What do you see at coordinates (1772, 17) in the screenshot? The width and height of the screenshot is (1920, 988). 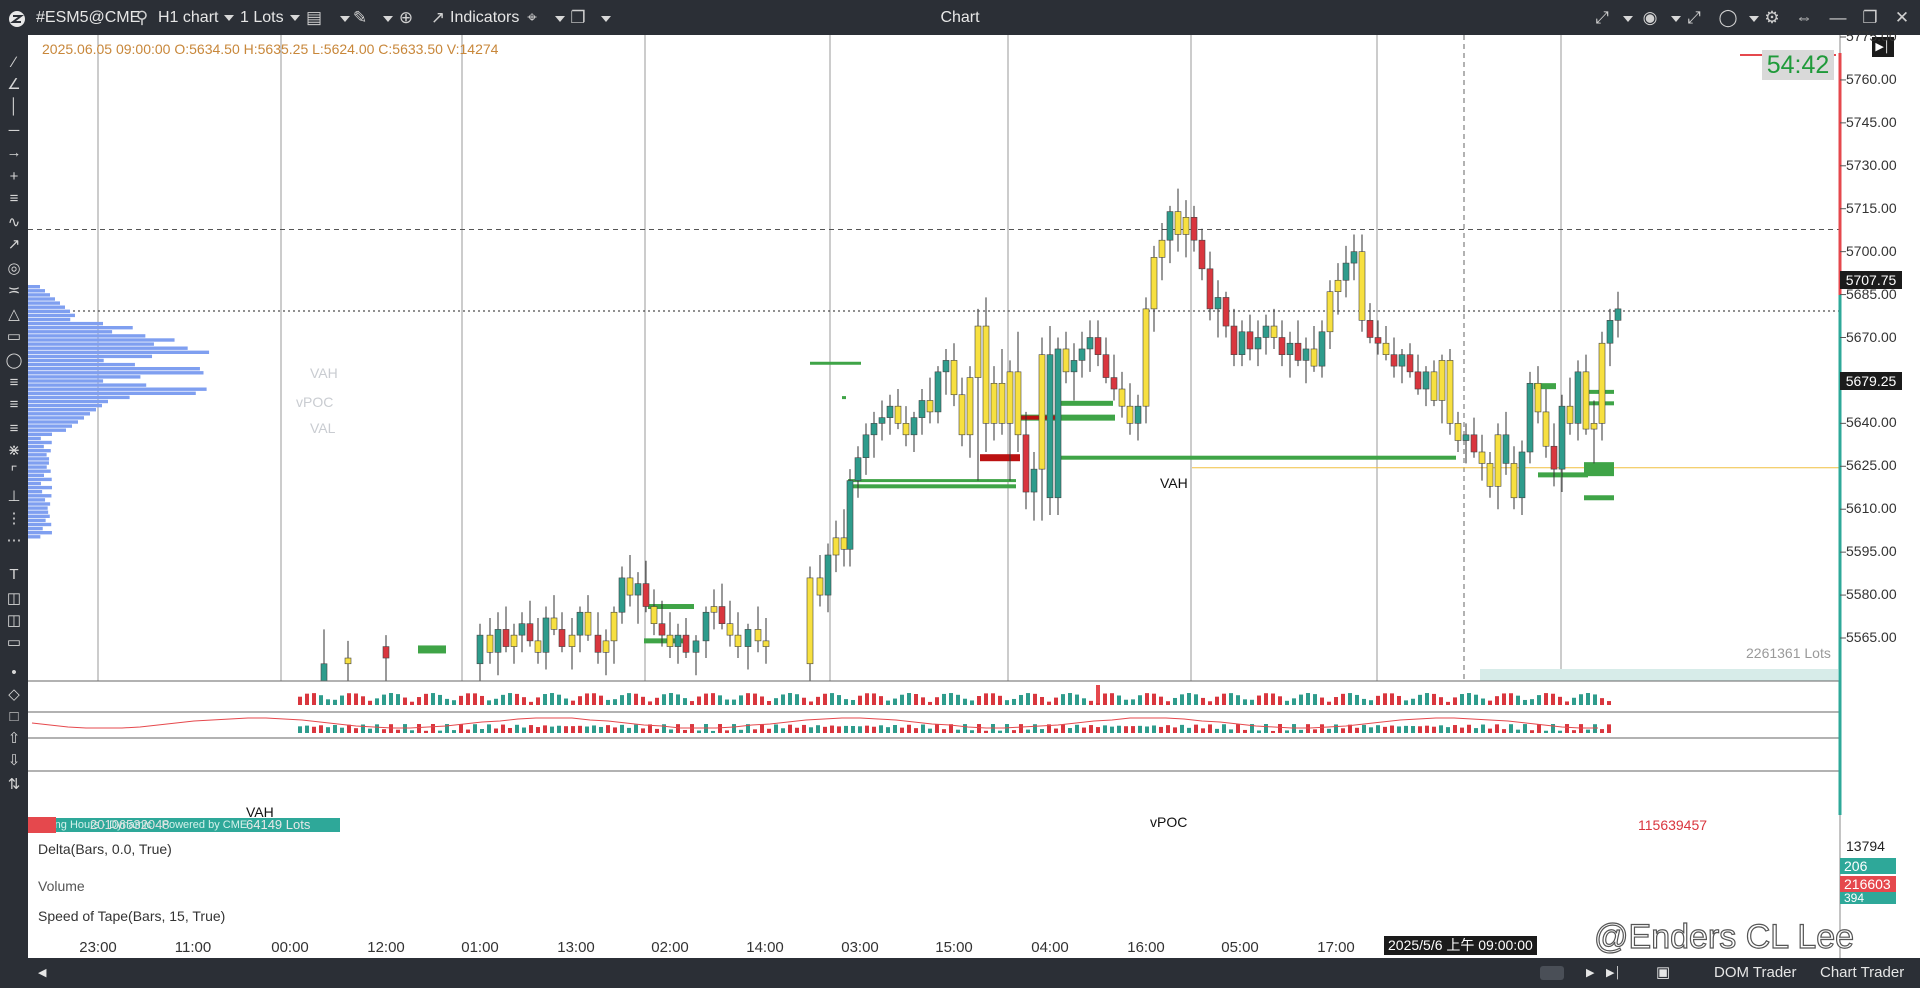 I see `settings-gear-icon: ⚙` at bounding box center [1772, 17].